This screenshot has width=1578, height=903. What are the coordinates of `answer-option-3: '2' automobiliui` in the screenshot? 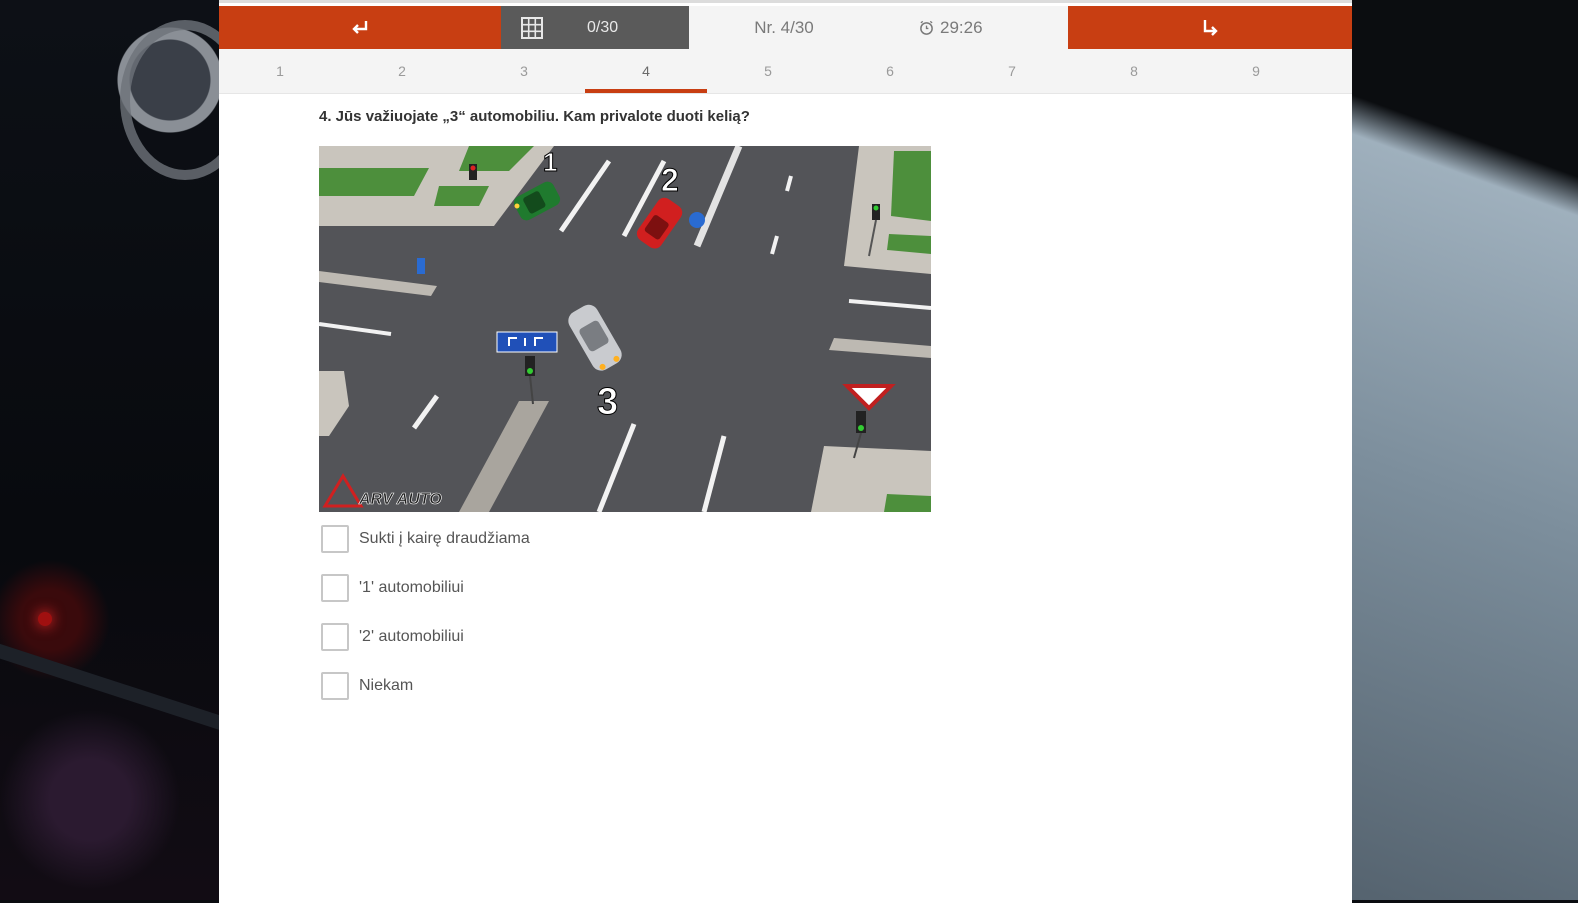 It's located at (425, 636).